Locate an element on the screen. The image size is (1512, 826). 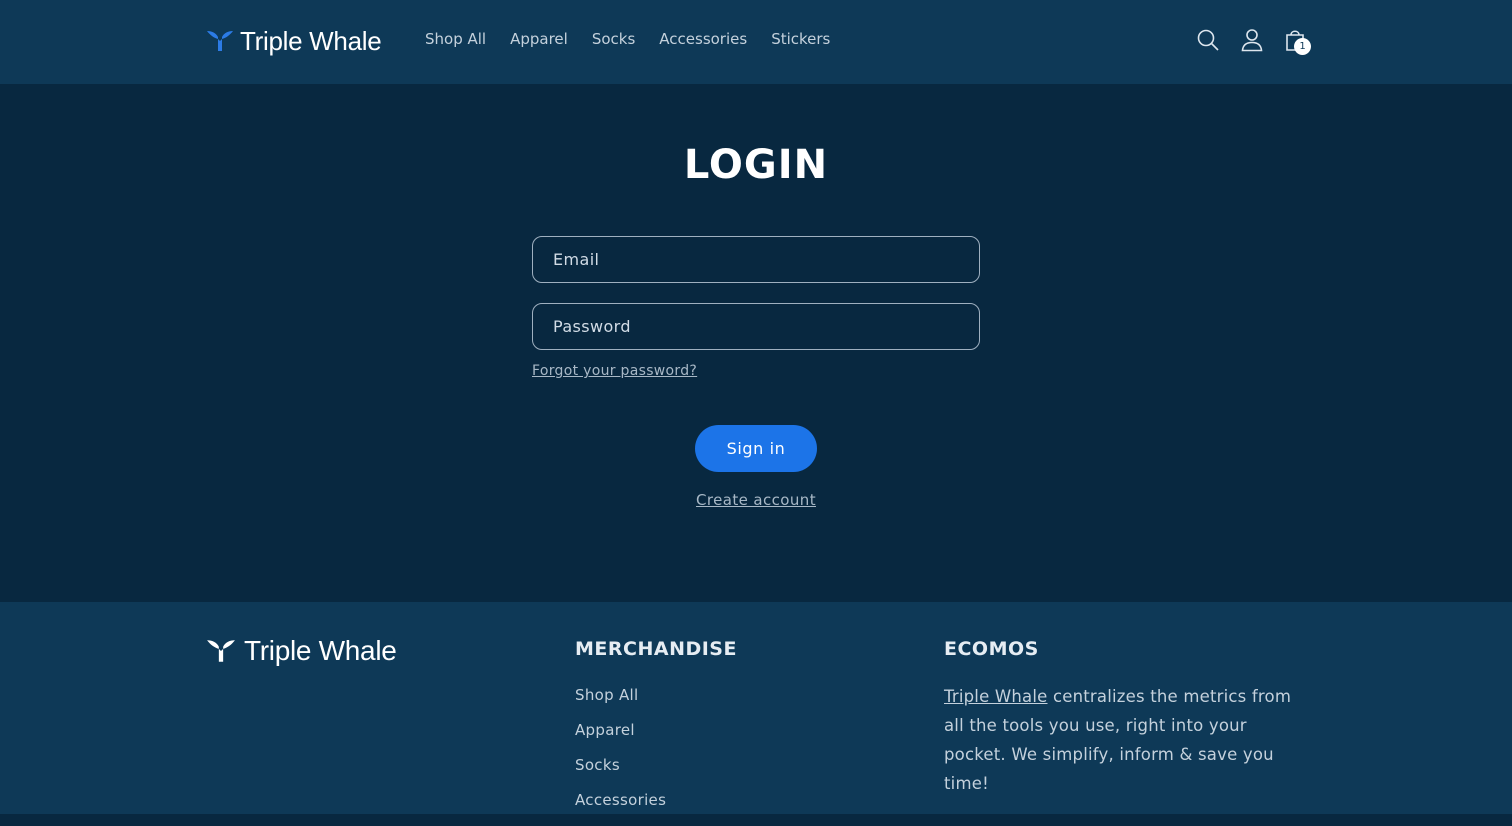
page-title: LOGIN is located at coordinates (756, 165).